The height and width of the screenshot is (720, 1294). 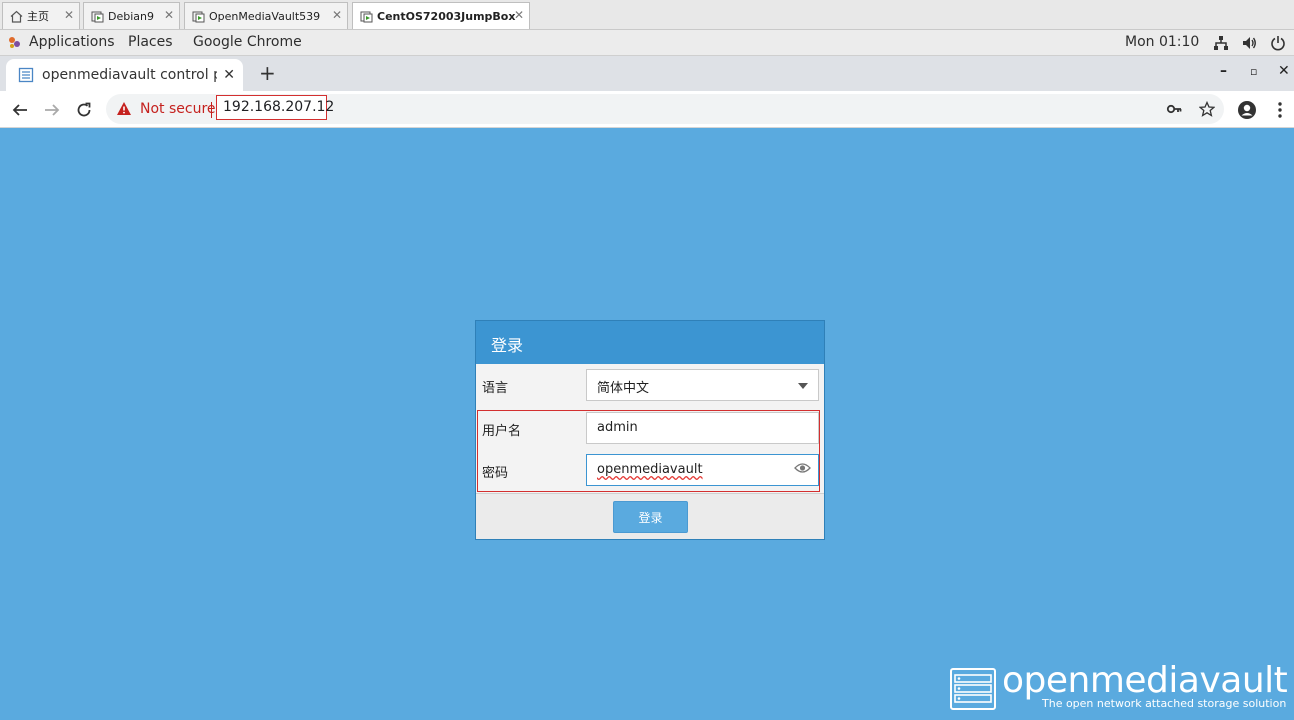 What do you see at coordinates (650, 517) in the screenshot?
I see `login-button: 登录` at bounding box center [650, 517].